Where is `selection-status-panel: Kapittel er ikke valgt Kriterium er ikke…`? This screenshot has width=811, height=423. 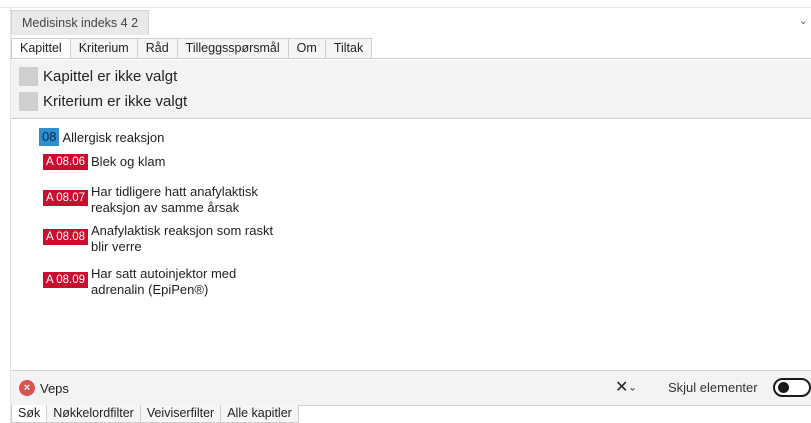 selection-status-panel: Kapittel er ikke valgt Kriterium er ikke… is located at coordinates (411, 89).